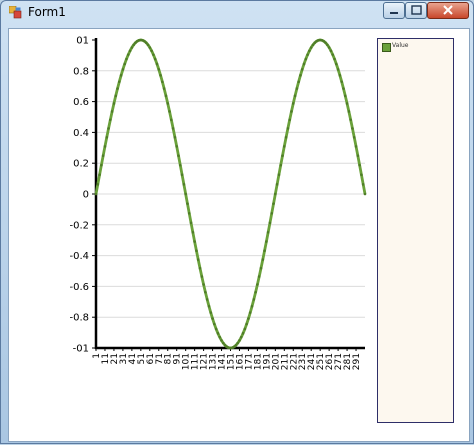 This screenshot has height=445, width=474. What do you see at coordinates (386, 47) in the screenshot?
I see `legend-swatch-value` at bounding box center [386, 47].